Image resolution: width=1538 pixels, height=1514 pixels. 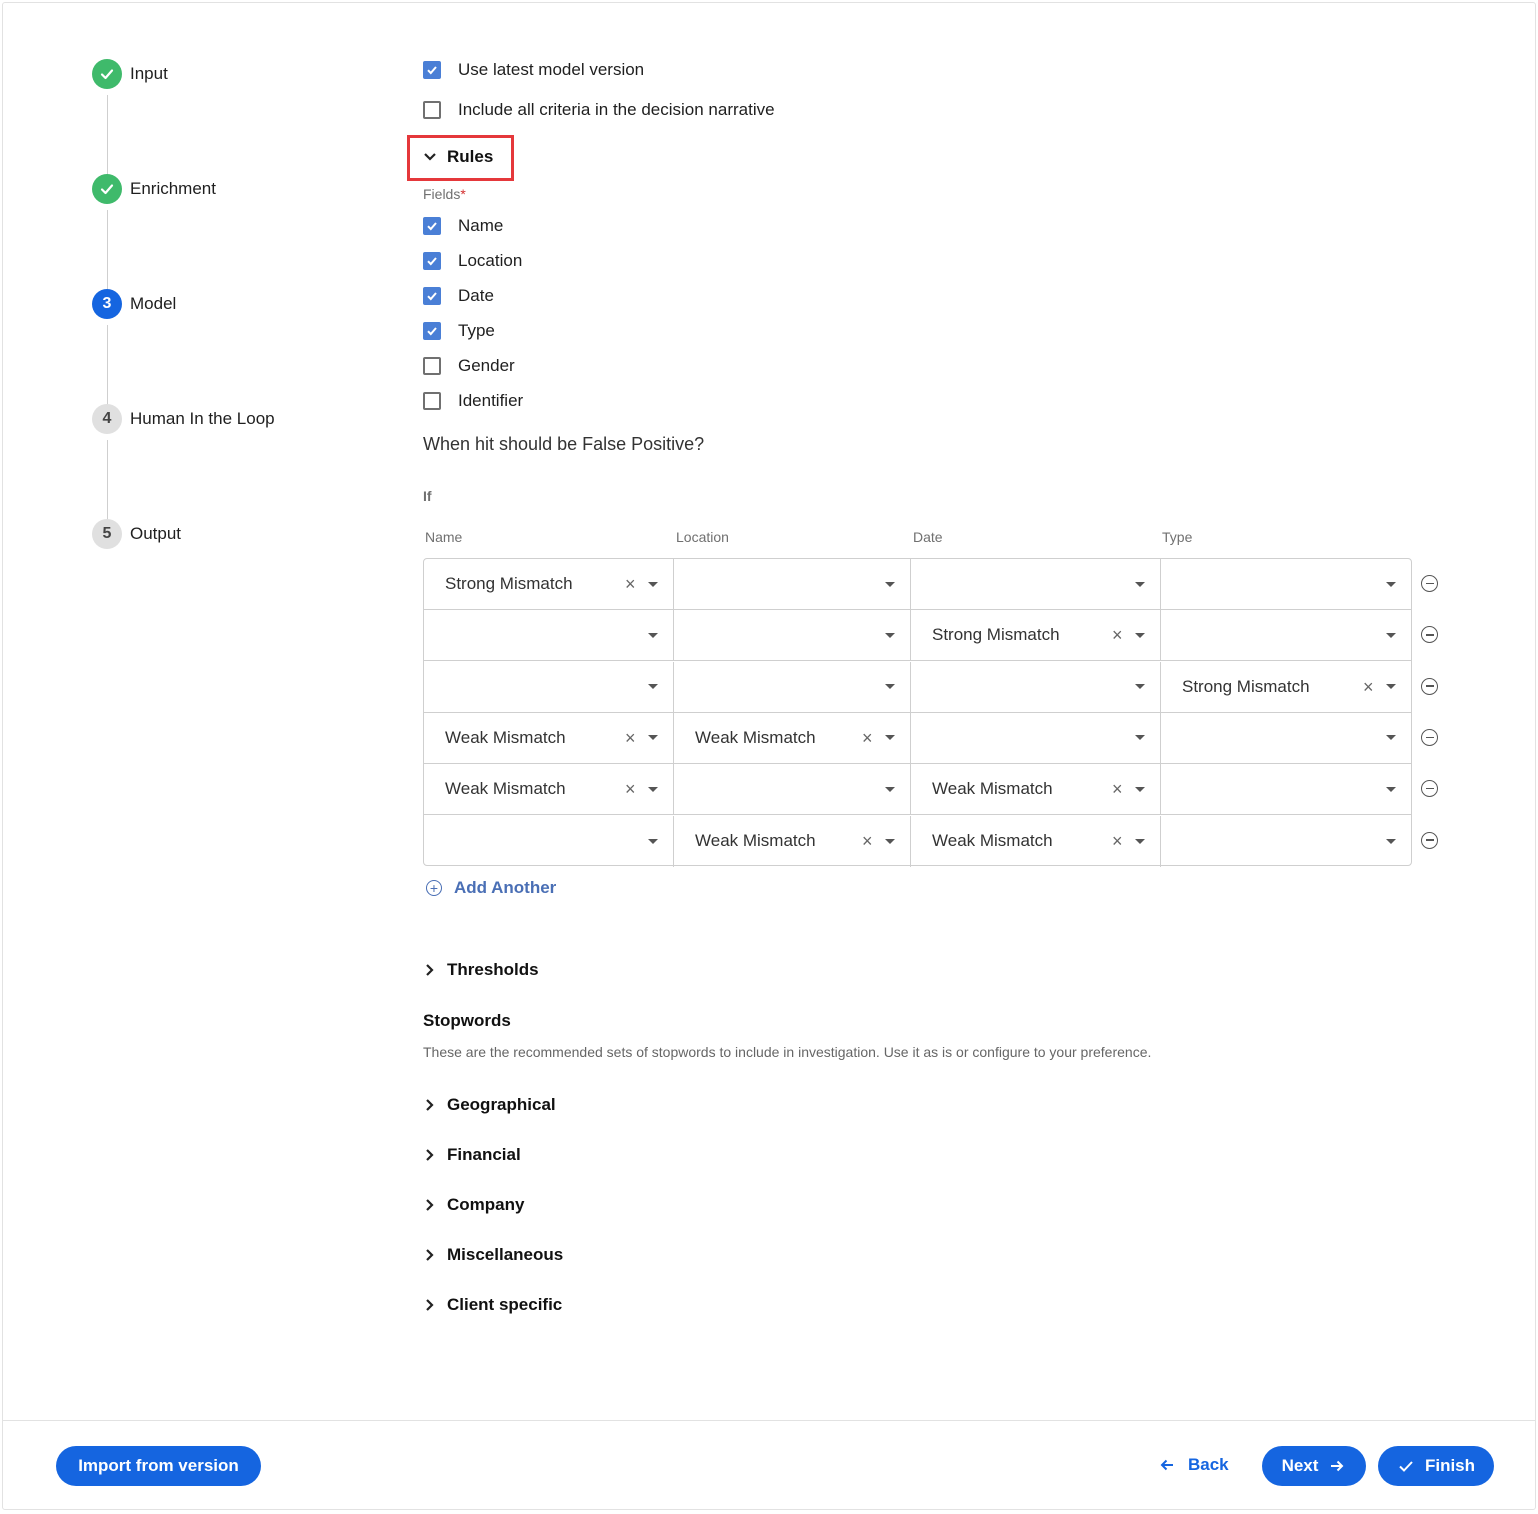 What do you see at coordinates (489, 1105) in the screenshot?
I see `stopwords-group-geographical: Geographical` at bounding box center [489, 1105].